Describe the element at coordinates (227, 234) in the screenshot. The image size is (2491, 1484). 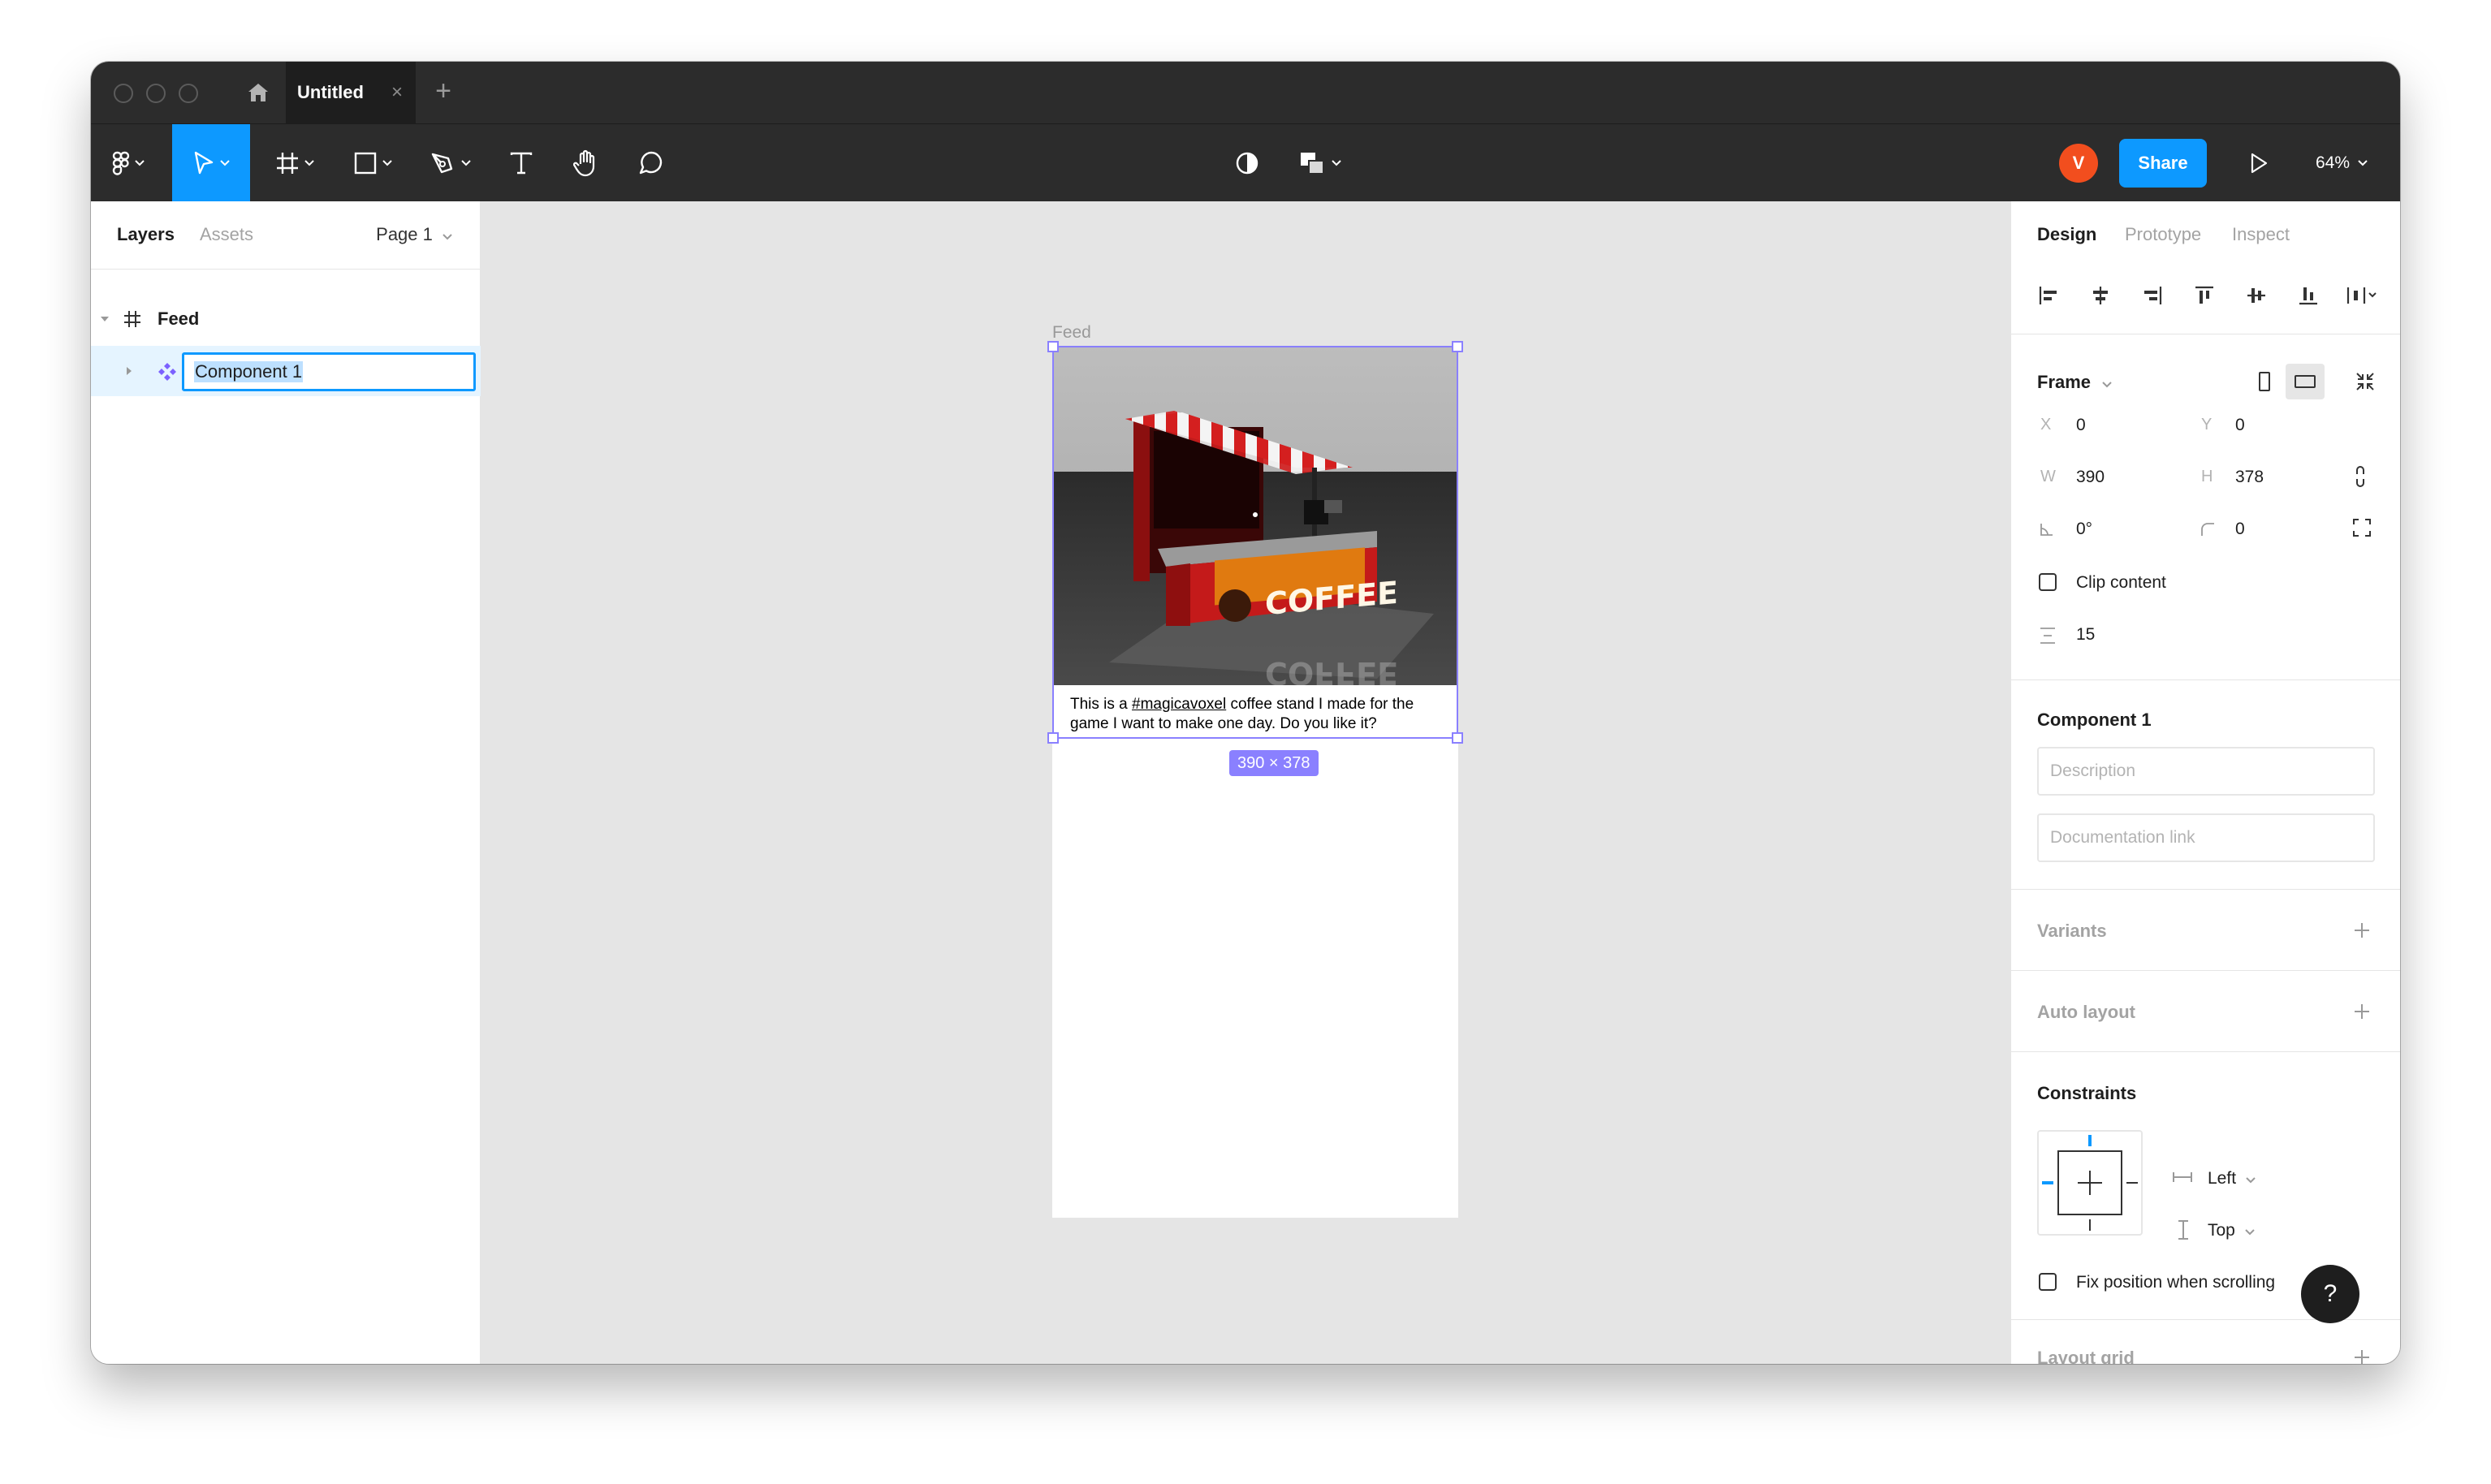
I see `tab-assets: Assets` at that location.